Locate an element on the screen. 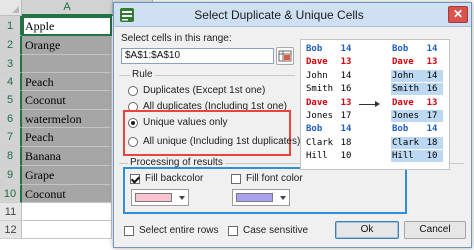 Image resolution: width=474 pixels, height=250 pixels. sheet-cell: Orange is located at coordinates (67, 45).